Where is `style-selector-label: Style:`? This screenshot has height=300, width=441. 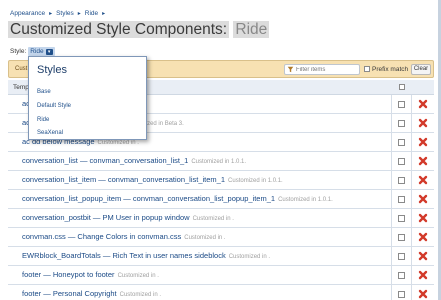
style-selector-label: Style: is located at coordinates (18, 51).